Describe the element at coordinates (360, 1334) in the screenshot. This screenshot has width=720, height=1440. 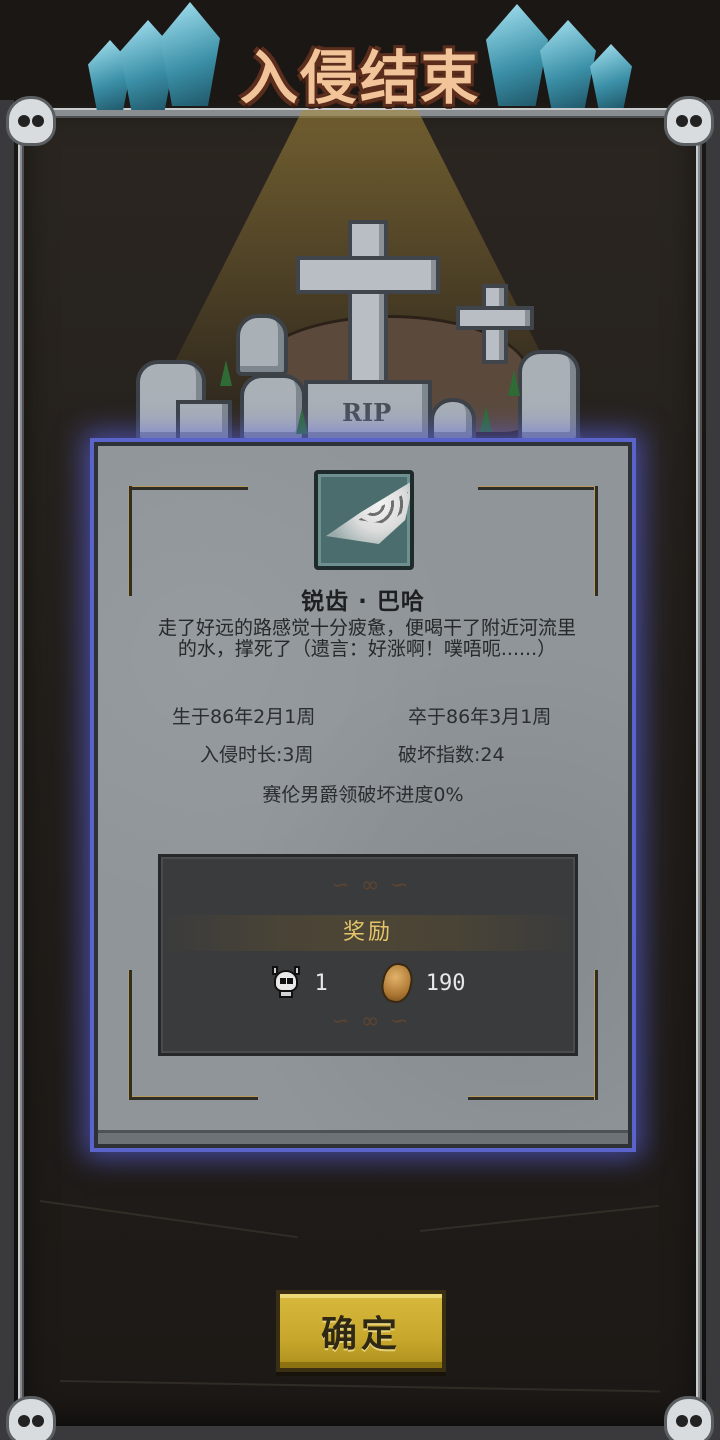
I see `confirm-label: 确定` at that location.